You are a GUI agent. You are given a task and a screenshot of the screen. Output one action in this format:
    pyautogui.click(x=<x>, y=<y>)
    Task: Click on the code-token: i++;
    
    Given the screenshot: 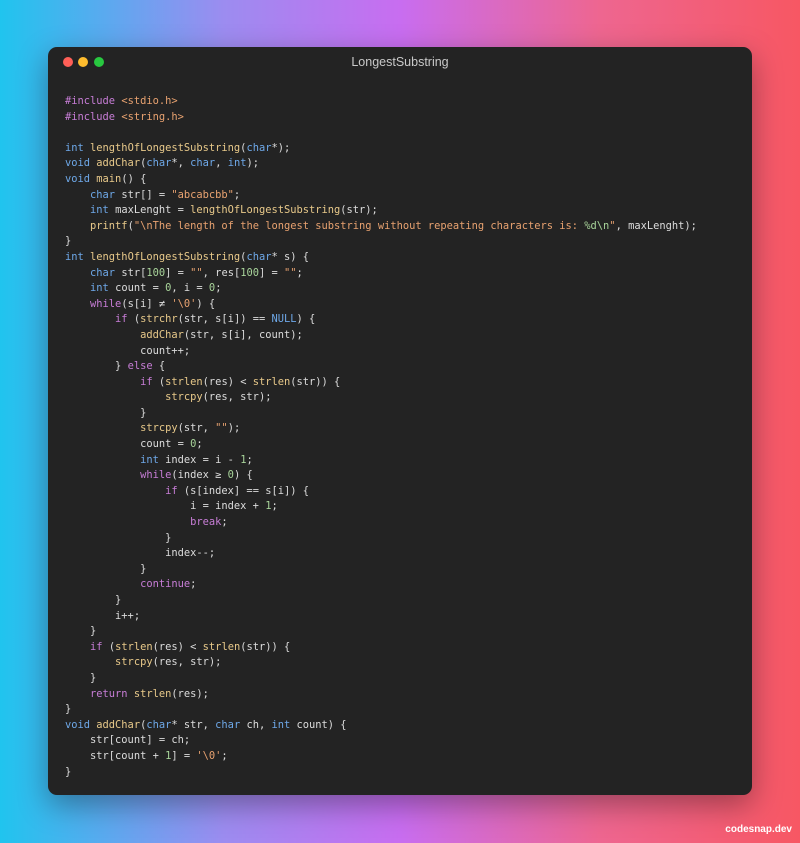 What is the action you would take?
    pyautogui.click(x=103, y=615)
    